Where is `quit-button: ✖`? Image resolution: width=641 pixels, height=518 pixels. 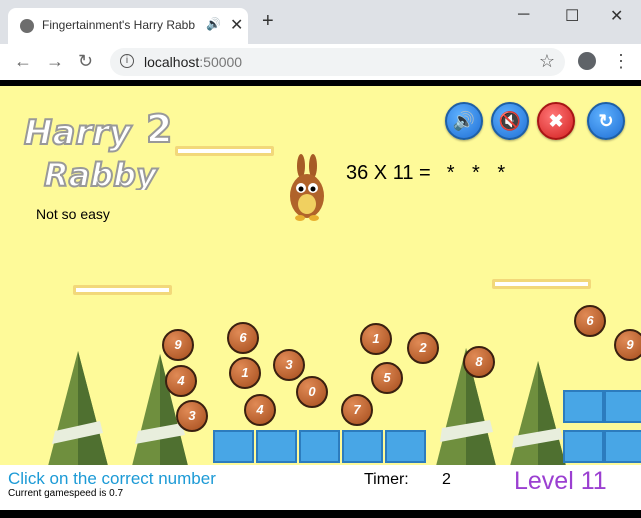
quit-button: ✖ is located at coordinates (556, 121).